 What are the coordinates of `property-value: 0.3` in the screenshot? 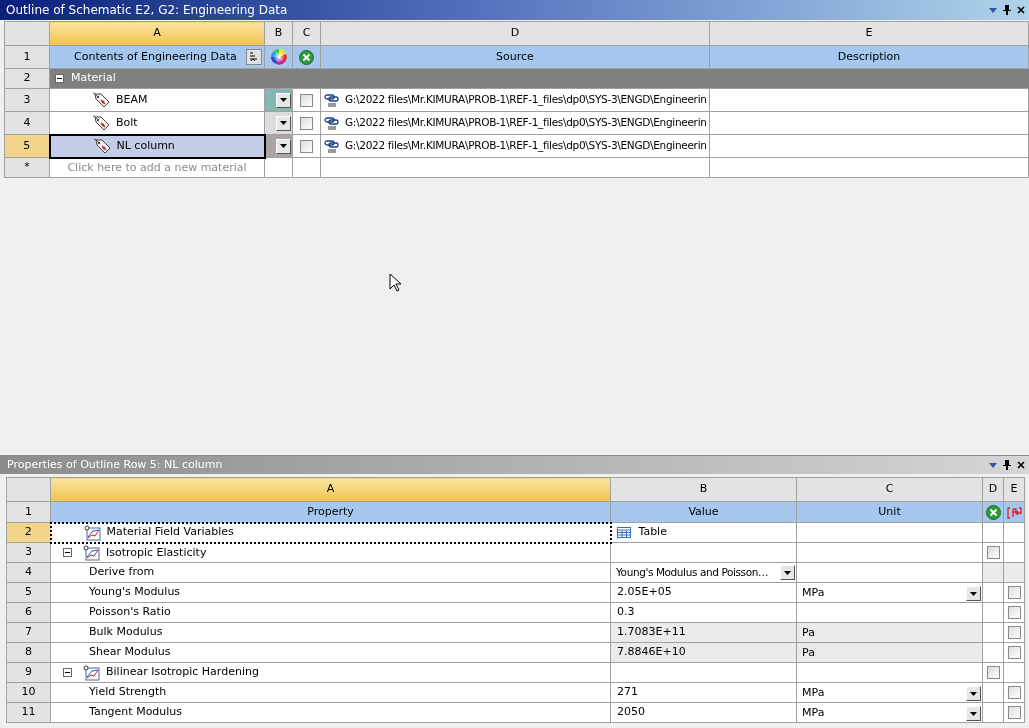 It's located at (623, 612).